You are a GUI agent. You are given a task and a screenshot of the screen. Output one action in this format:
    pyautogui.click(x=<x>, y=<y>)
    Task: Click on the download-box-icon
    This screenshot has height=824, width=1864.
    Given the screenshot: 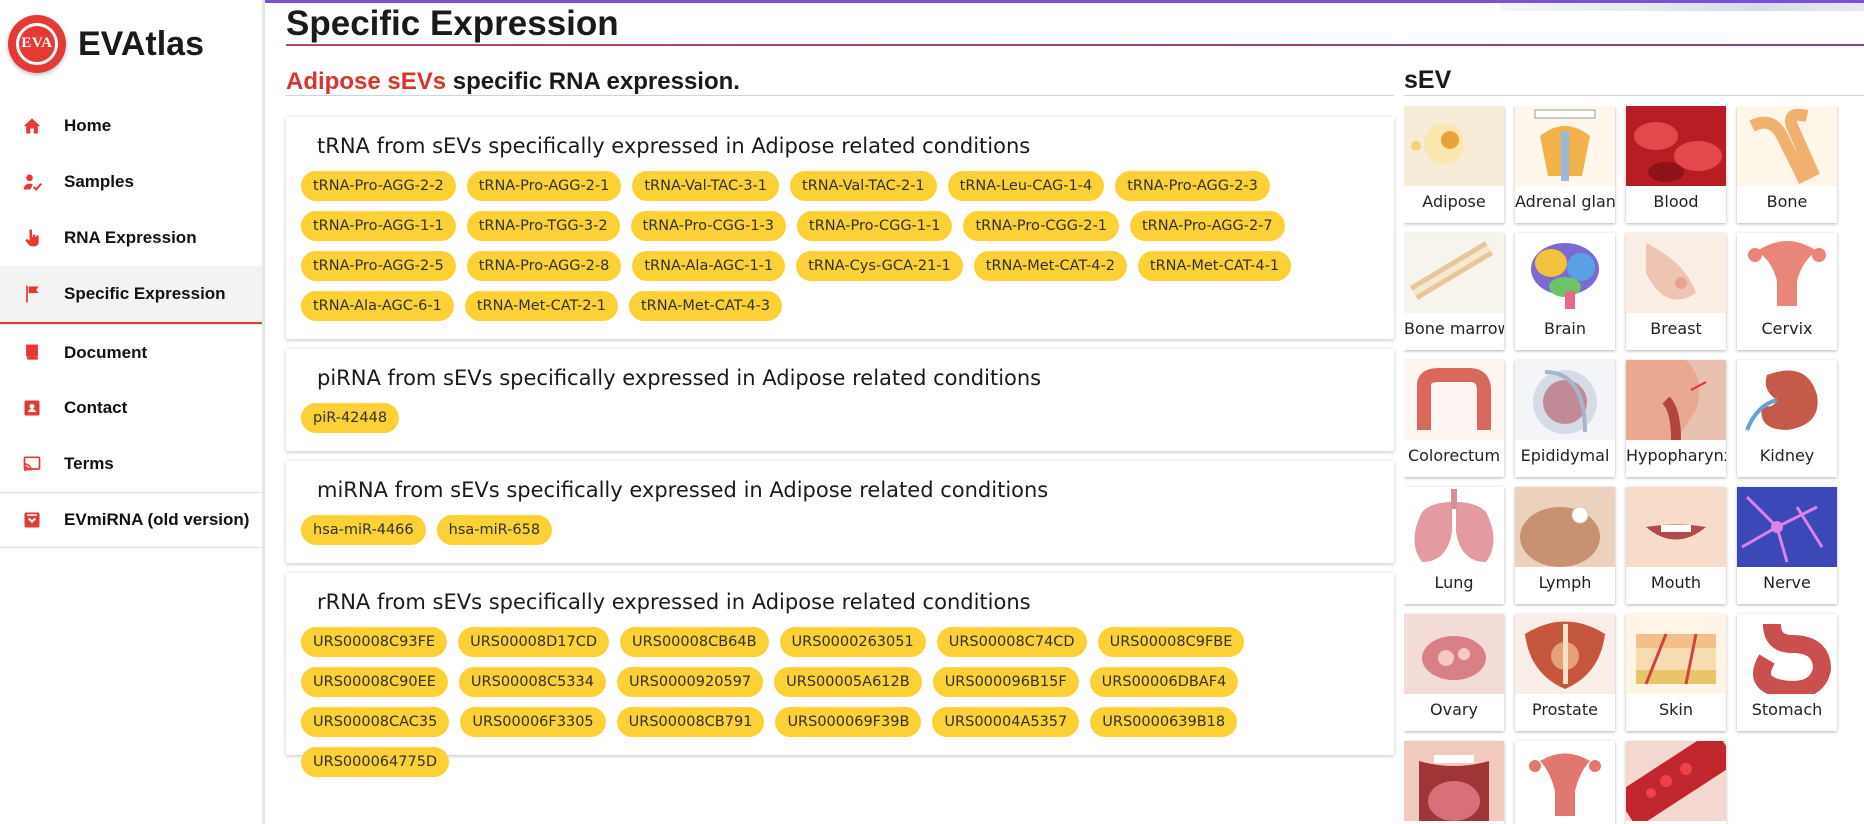 What is the action you would take?
    pyautogui.click(x=32, y=520)
    